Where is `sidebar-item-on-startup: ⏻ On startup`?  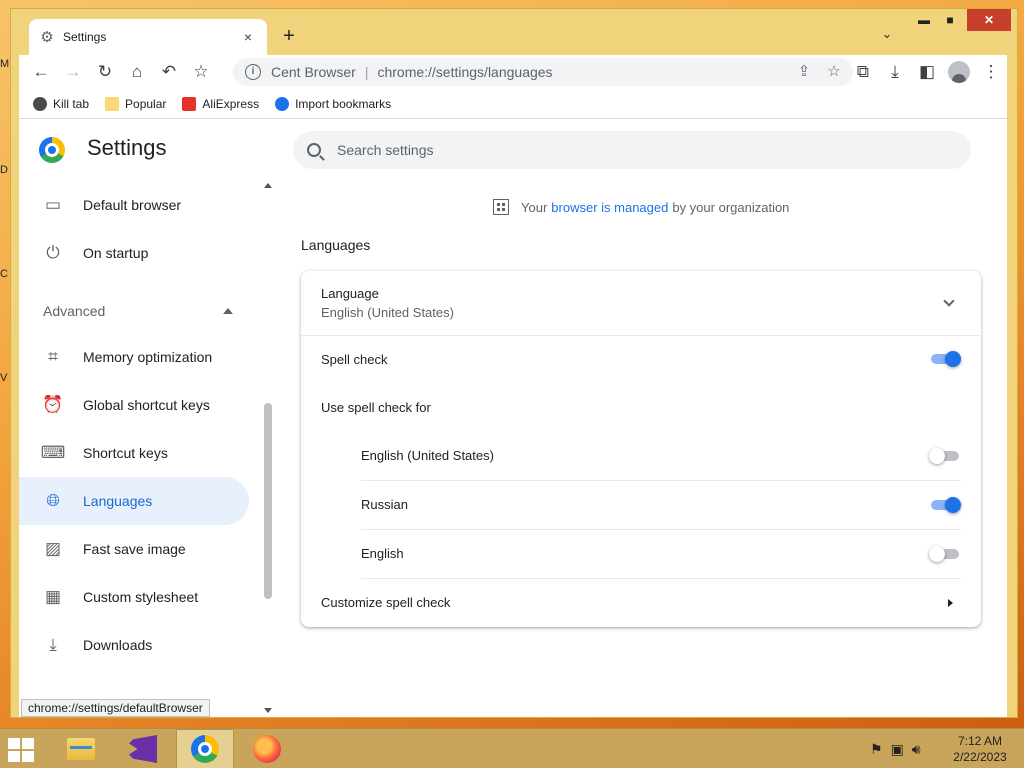 sidebar-item-on-startup: ⏻ On startup is located at coordinates (134, 253).